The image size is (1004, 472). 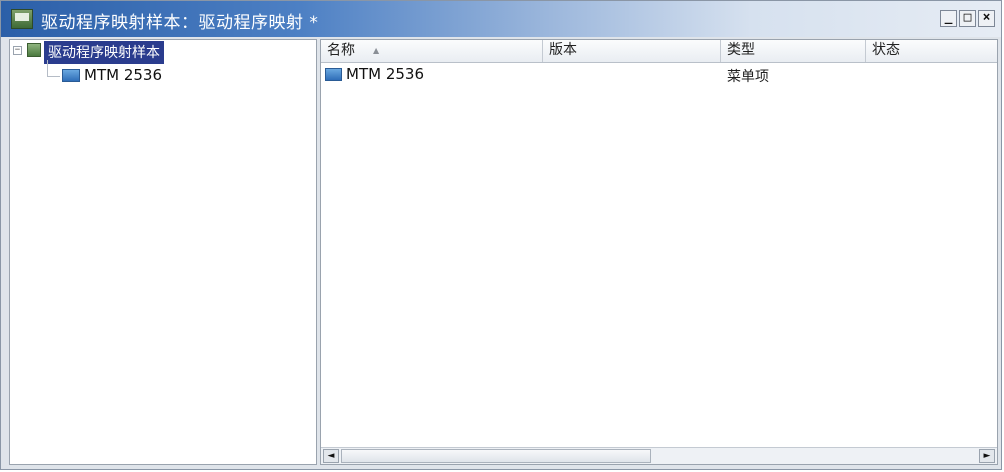 I want to click on list-item-name: MTM 2536, so click(x=385, y=74).